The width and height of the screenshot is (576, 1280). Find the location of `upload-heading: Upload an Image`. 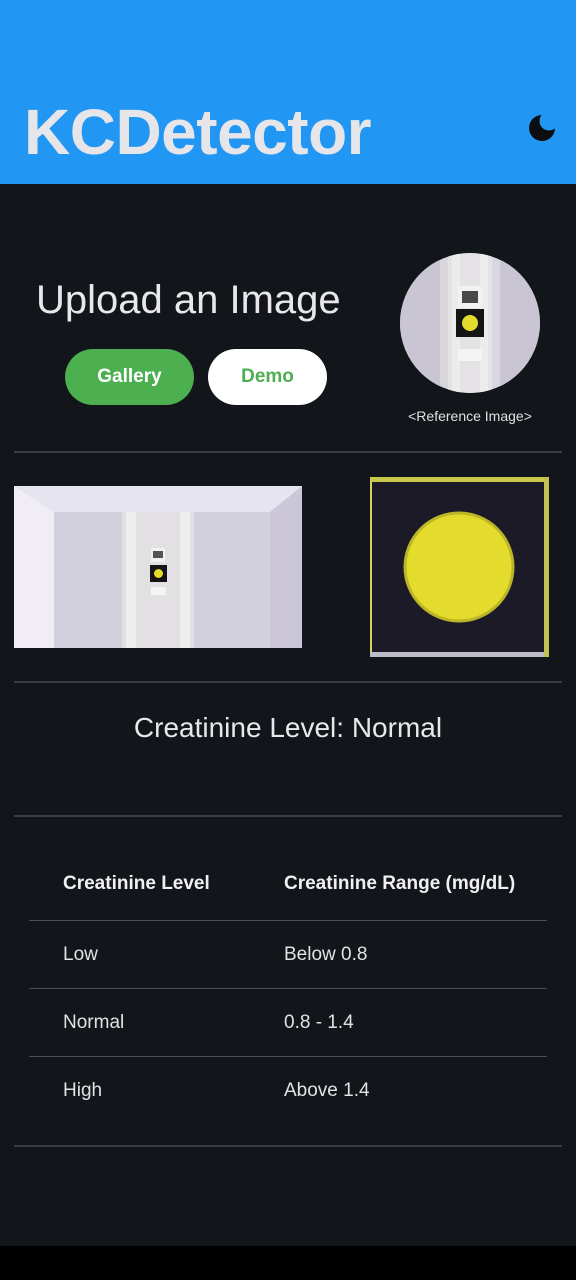

upload-heading: Upload an Image is located at coordinates (188, 300).